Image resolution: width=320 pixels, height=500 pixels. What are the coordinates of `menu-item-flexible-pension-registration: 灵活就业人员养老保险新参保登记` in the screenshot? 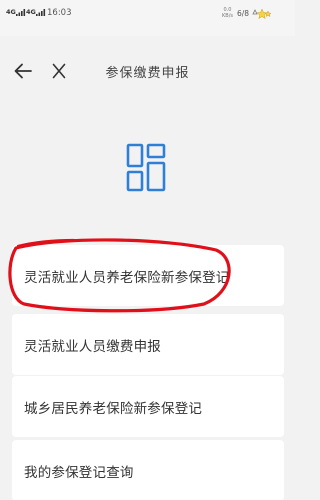 It's located at (148, 275).